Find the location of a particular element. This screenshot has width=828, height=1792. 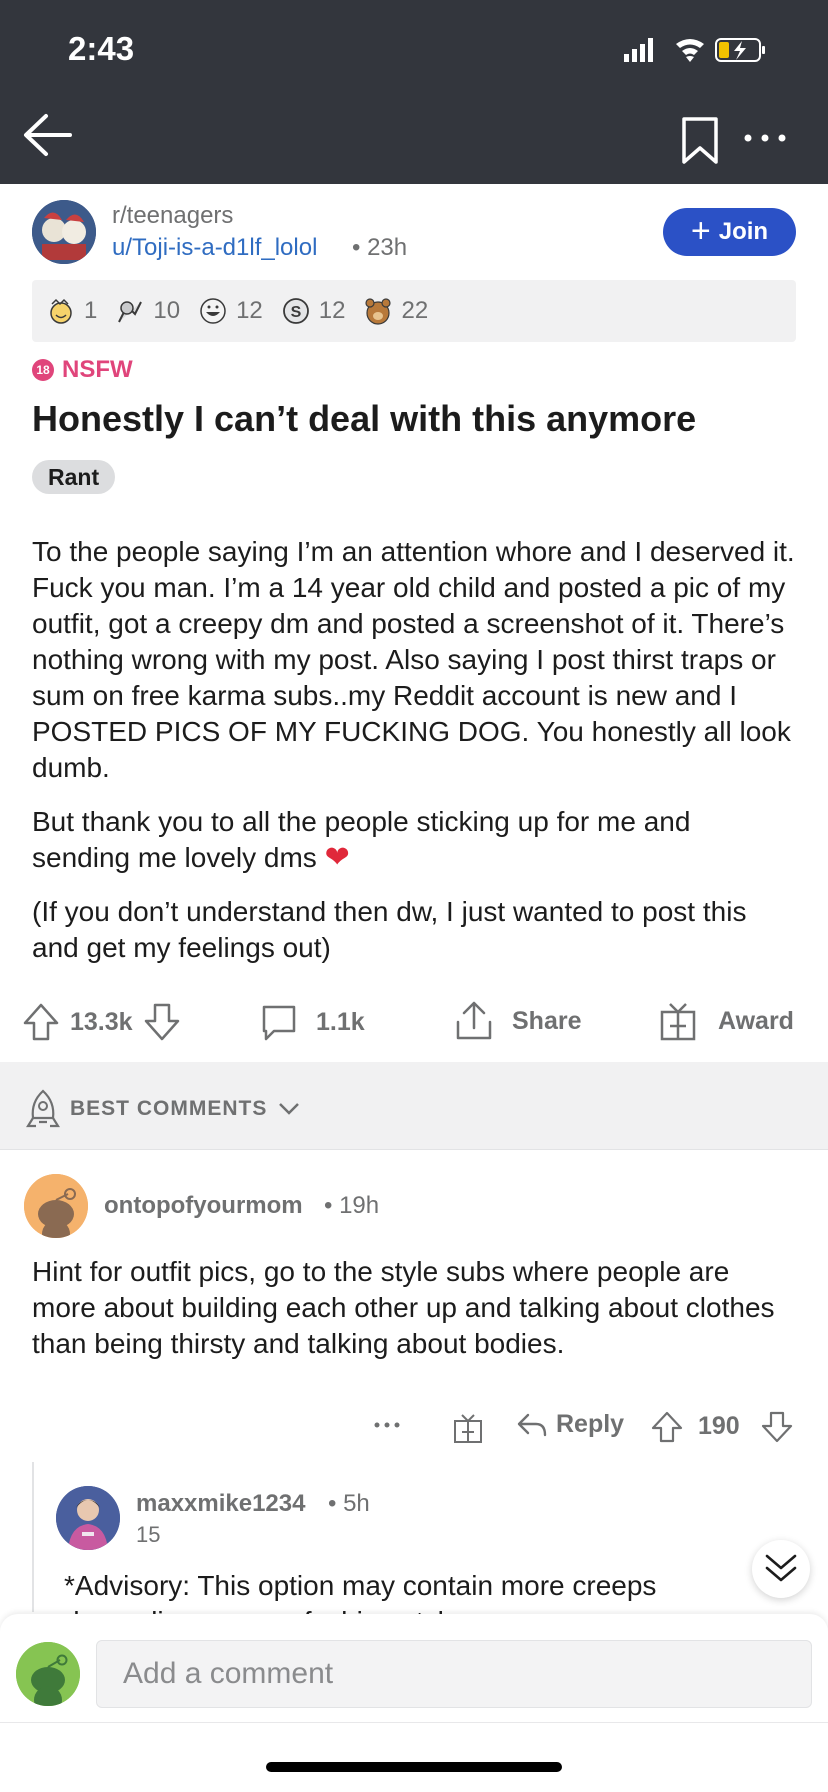

wifi-icon is located at coordinates (690, 50).